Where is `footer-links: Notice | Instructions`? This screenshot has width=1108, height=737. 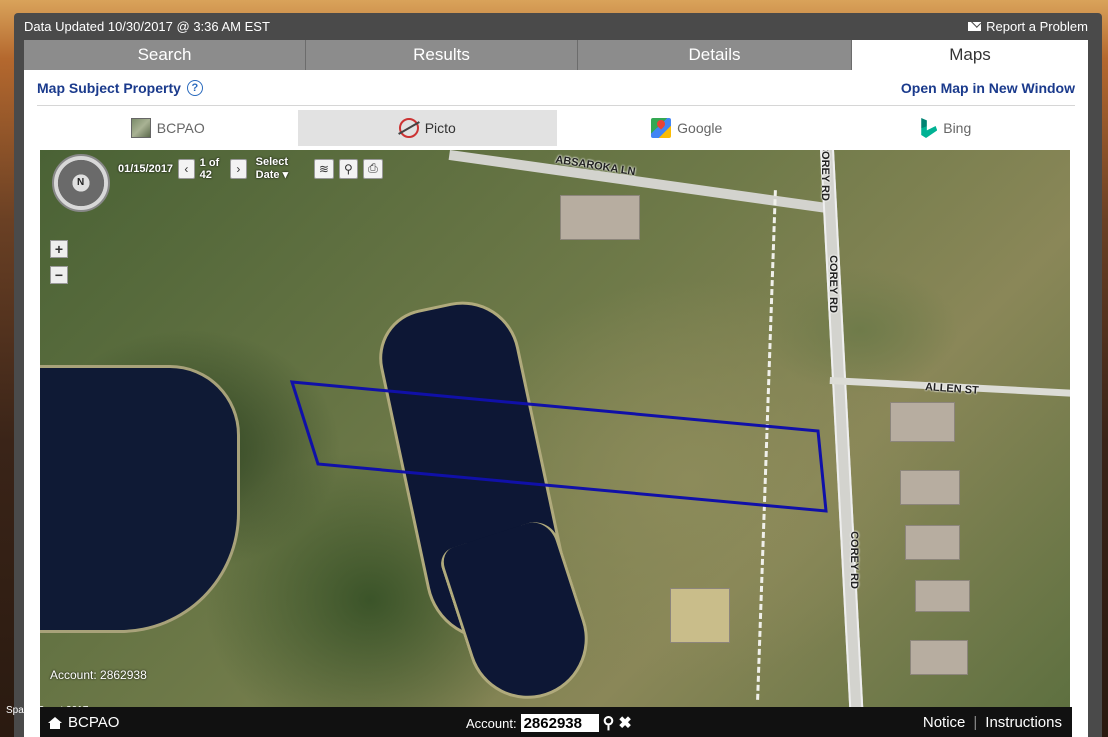 footer-links: Notice | Instructions is located at coordinates (992, 722).